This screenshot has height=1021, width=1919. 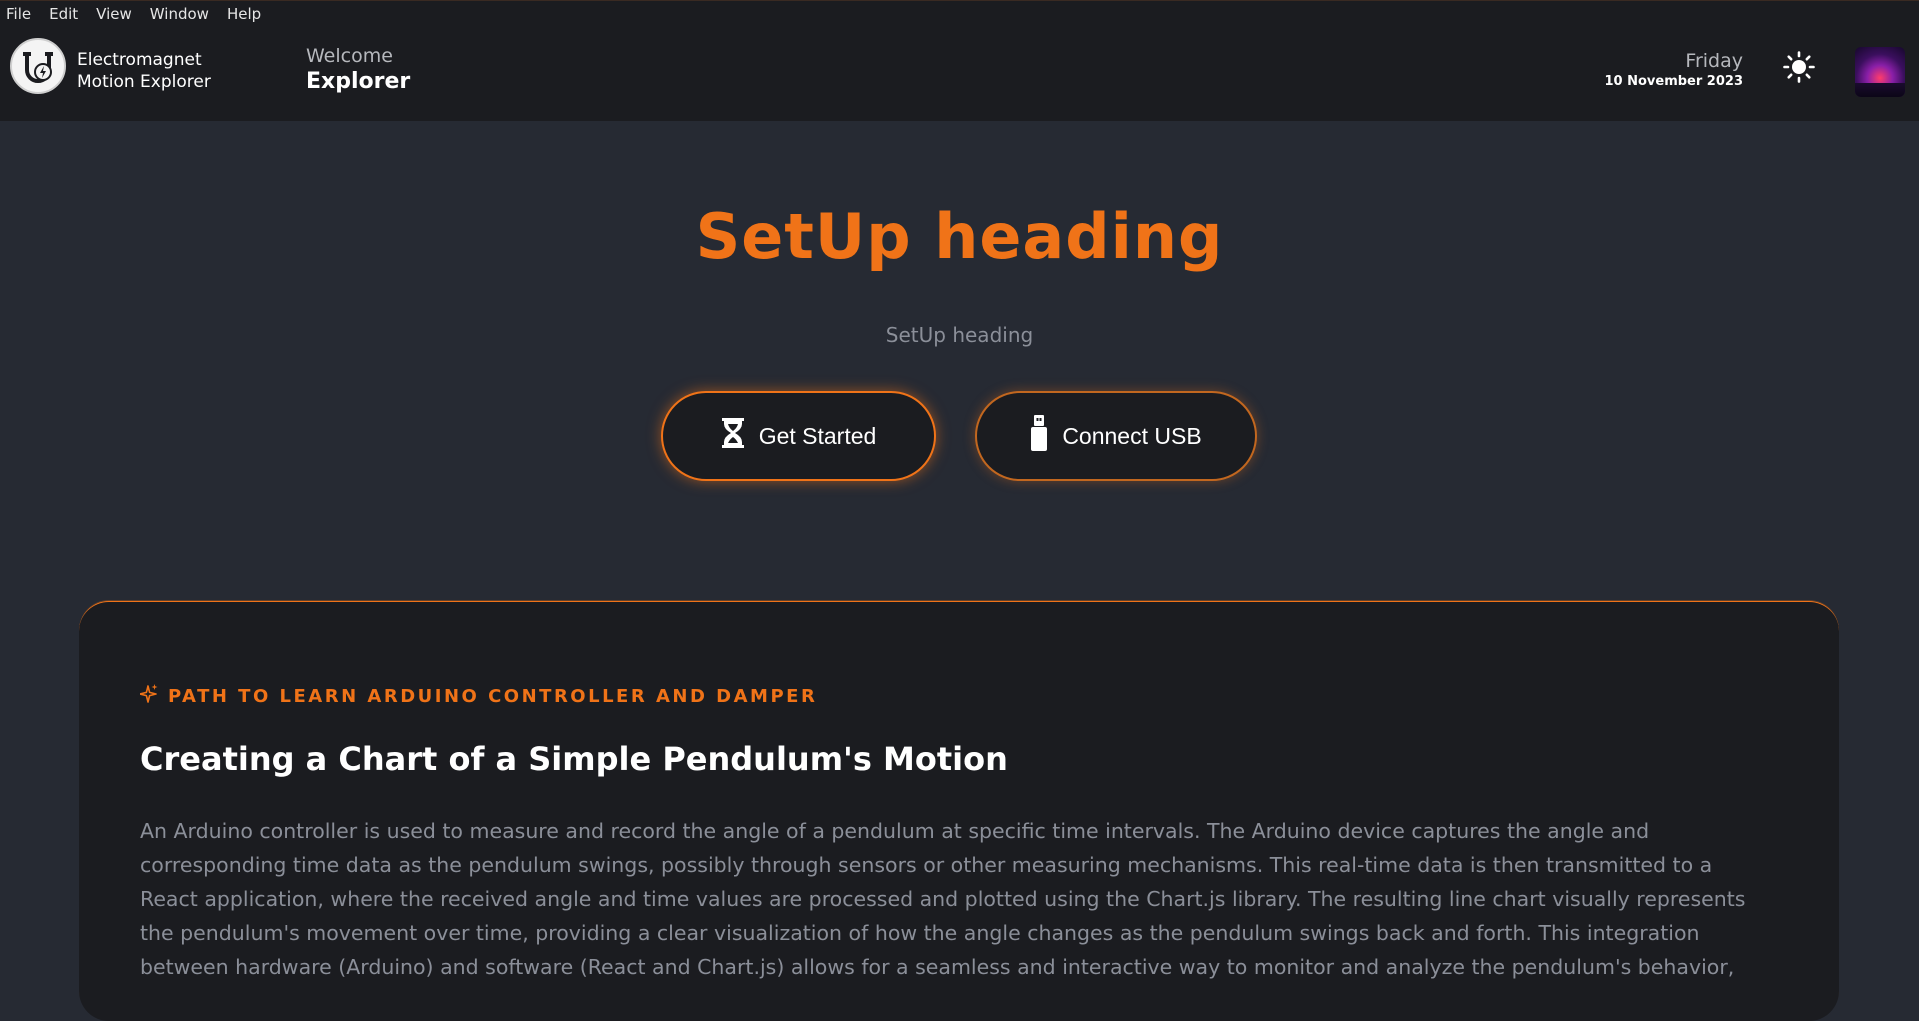 What do you see at coordinates (817, 435) in the screenshot?
I see `get-started-label: Get Started` at bounding box center [817, 435].